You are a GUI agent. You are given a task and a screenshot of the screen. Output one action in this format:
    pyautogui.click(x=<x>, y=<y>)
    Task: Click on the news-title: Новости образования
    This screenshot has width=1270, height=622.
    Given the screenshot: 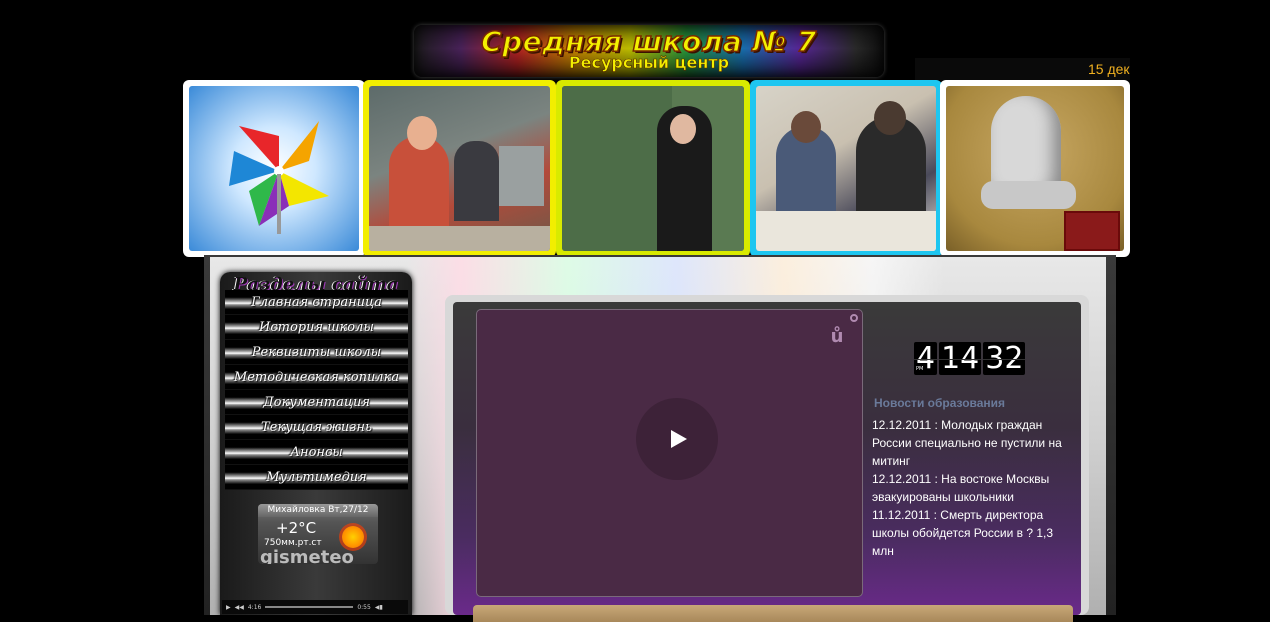 What is the action you would take?
    pyautogui.click(x=940, y=403)
    